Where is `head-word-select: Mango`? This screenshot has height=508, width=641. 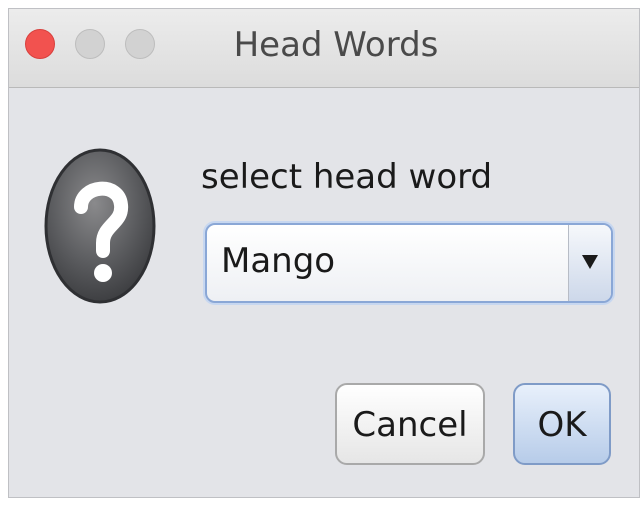
head-word-select: Mango is located at coordinates (409, 263).